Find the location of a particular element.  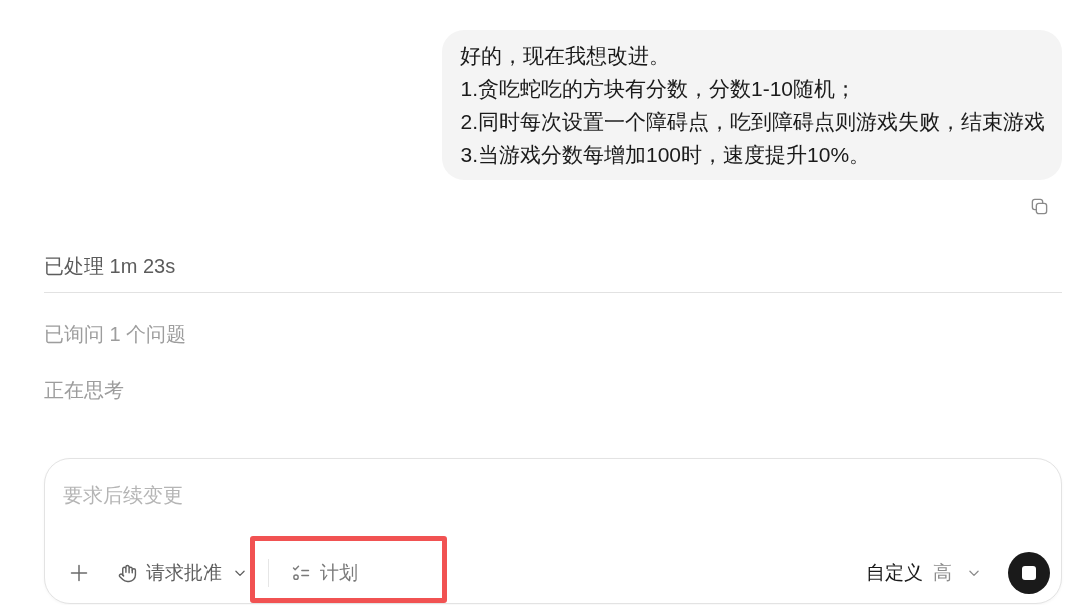

message-line: 好的，现在我想改进。 is located at coordinates (566, 56).